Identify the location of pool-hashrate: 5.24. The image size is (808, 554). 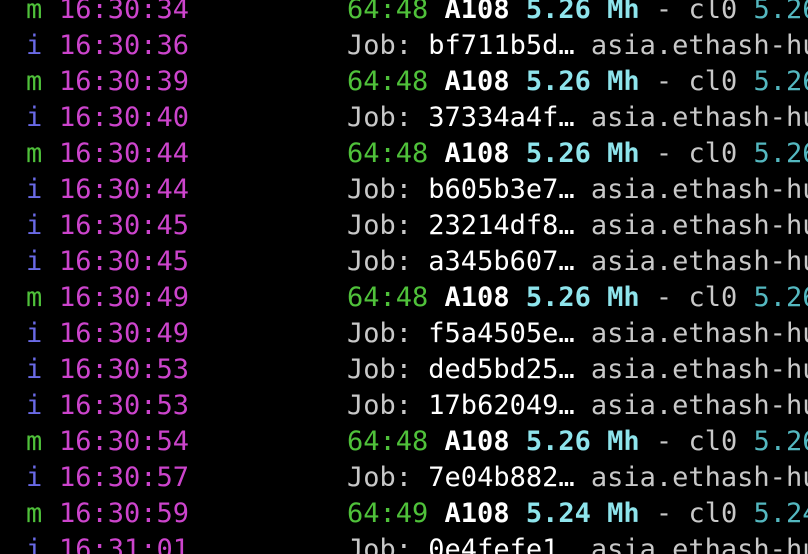
(780, 513).